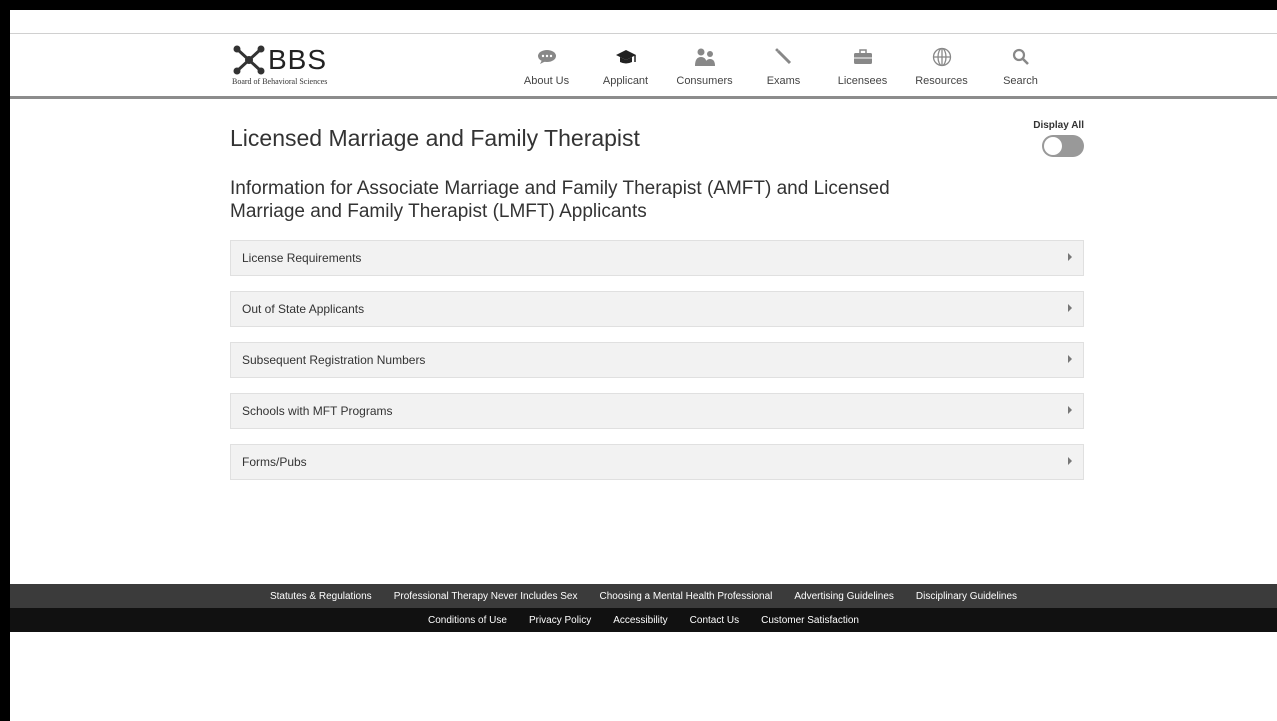  I want to click on bbs-logo: BBS Board of Behavioral Sciences, so click(312, 67).